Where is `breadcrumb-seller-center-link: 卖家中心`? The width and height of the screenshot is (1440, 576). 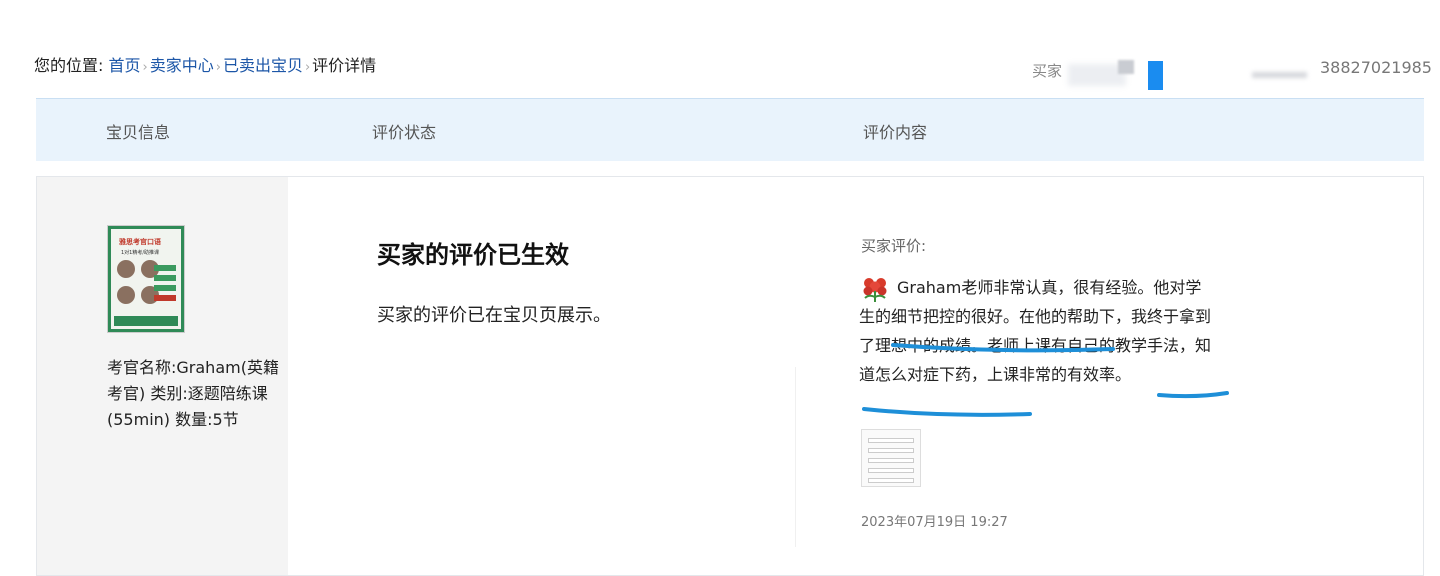 breadcrumb-seller-center-link: 卖家中心 is located at coordinates (182, 65).